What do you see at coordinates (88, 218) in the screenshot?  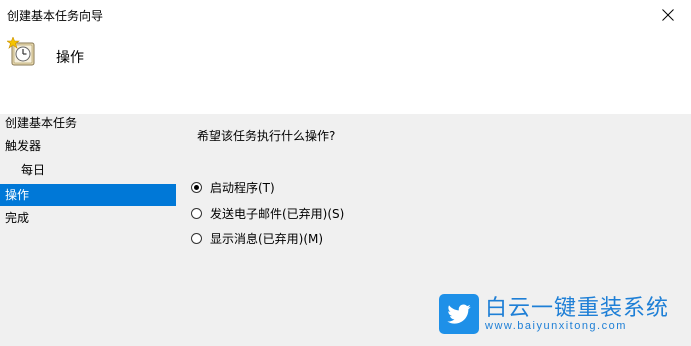 I see `nav-item-finish: 完成` at bounding box center [88, 218].